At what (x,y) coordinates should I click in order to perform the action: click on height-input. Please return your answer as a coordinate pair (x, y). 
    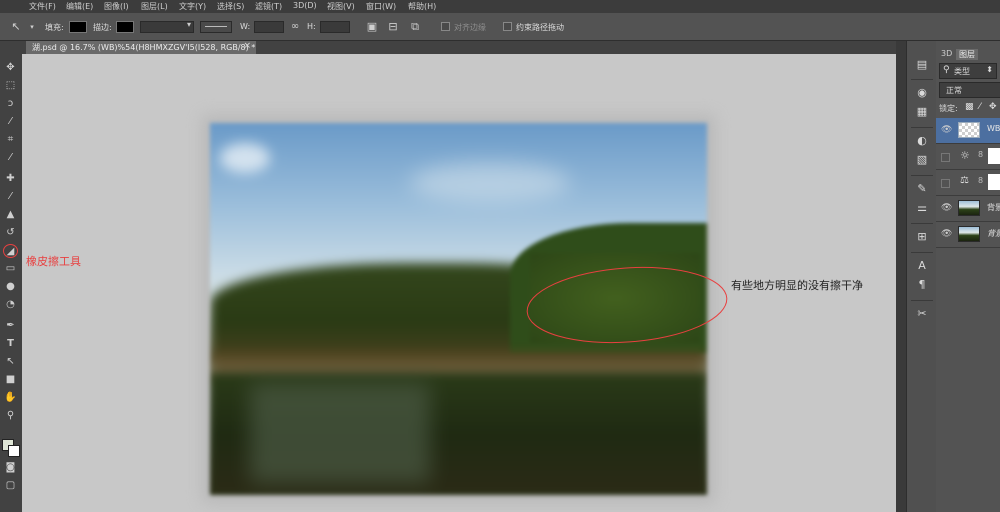
    Looking at the image, I should click on (335, 27).